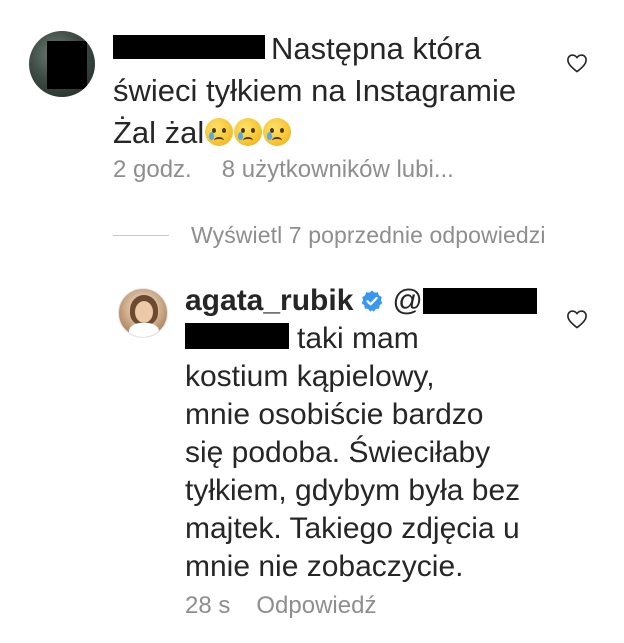  What do you see at coordinates (479, 301) in the screenshot?
I see `mention-redaction` at bounding box center [479, 301].